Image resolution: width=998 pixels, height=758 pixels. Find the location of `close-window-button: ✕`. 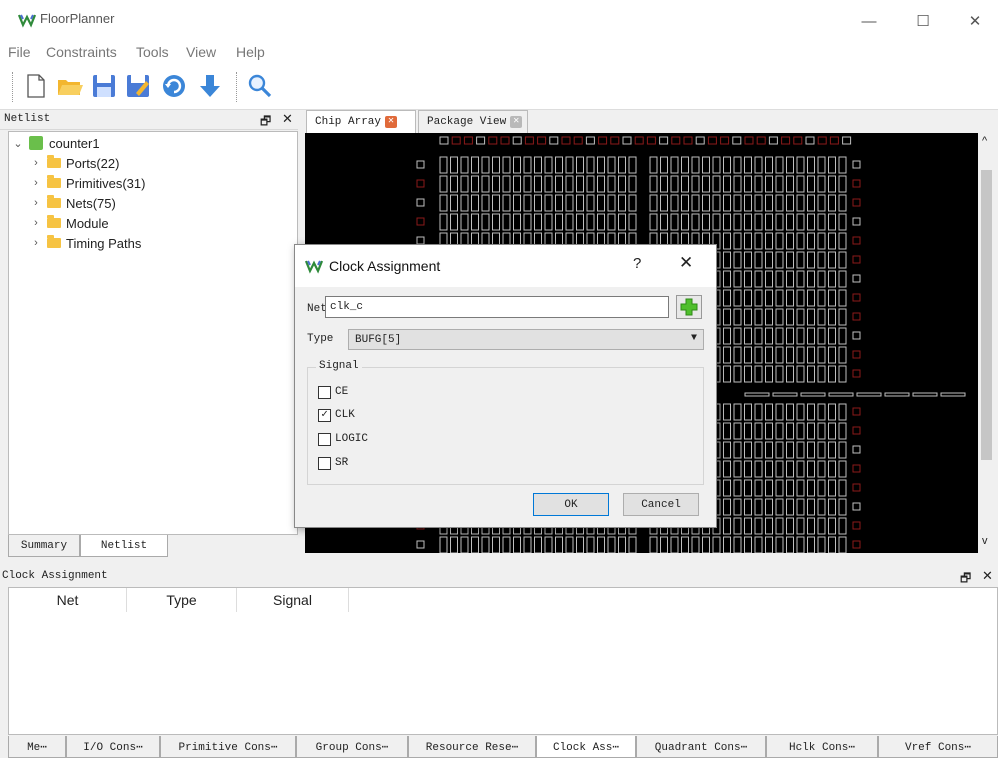

close-window-button: ✕ is located at coordinates (975, 21).